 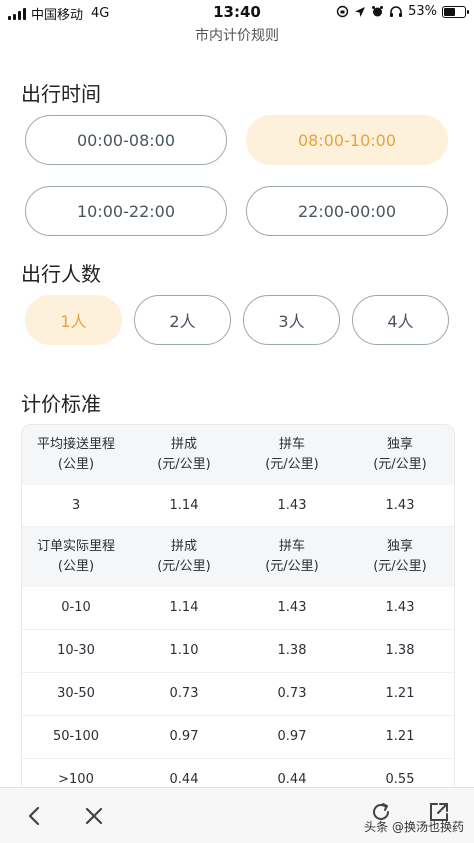 What do you see at coordinates (73, 320) in the screenshot?
I see `passenger-option-0: 1人` at bounding box center [73, 320].